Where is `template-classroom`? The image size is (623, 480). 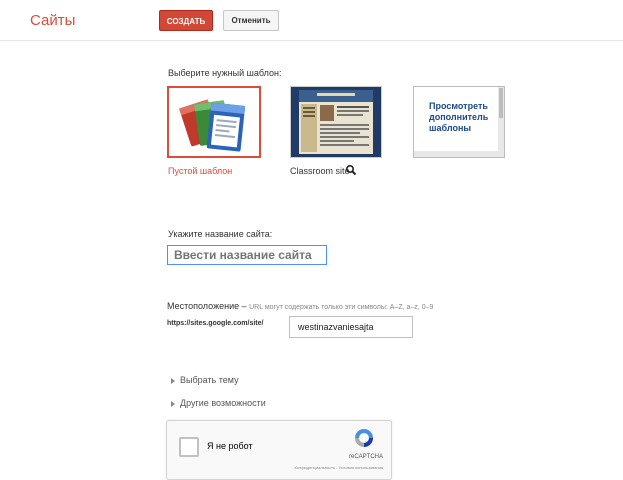
template-classroom is located at coordinates (336, 122).